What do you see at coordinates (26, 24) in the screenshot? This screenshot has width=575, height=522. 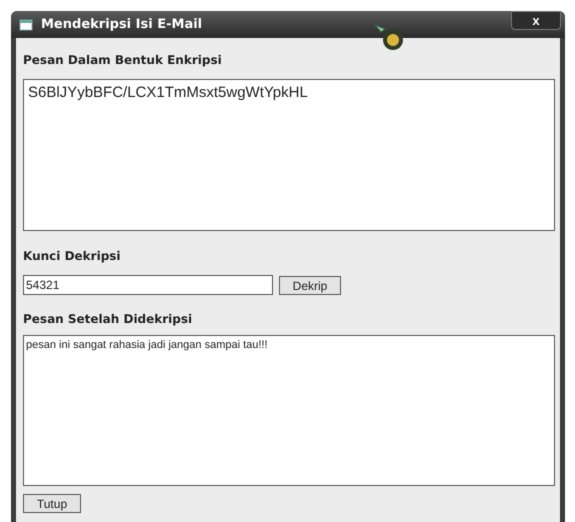 I see `window-icon` at bounding box center [26, 24].